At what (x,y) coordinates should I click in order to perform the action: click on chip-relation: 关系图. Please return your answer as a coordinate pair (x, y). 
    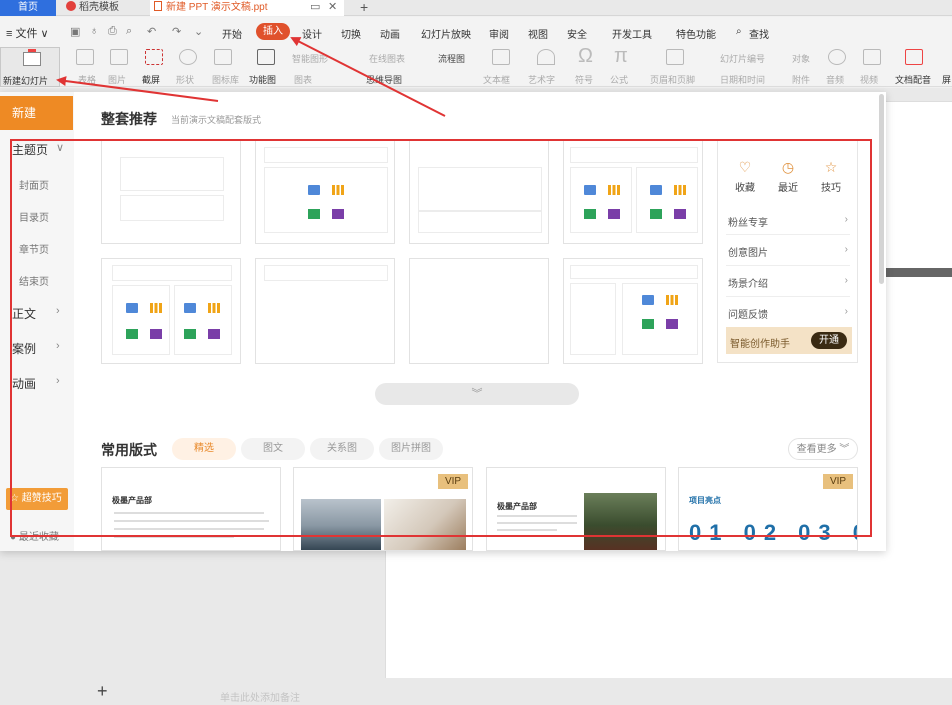
    Looking at the image, I should click on (342, 449).